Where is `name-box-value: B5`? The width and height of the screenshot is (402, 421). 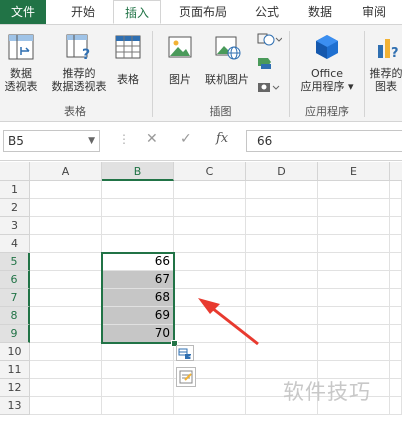
name-box-value: B5 is located at coordinates (16, 141).